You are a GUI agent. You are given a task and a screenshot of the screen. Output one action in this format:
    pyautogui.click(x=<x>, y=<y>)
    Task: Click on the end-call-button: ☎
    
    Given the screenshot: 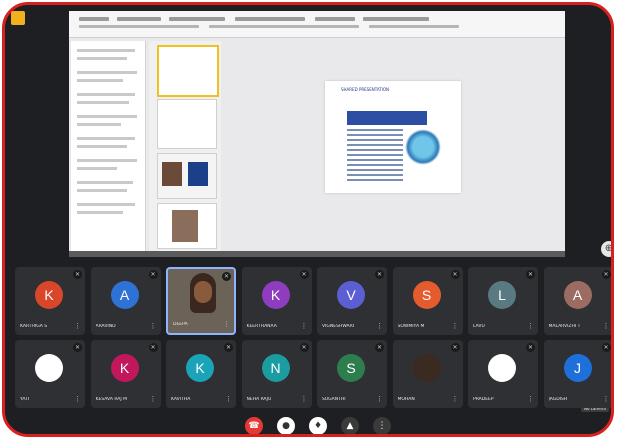 What is the action you would take?
    pyautogui.click(x=254, y=425)
    